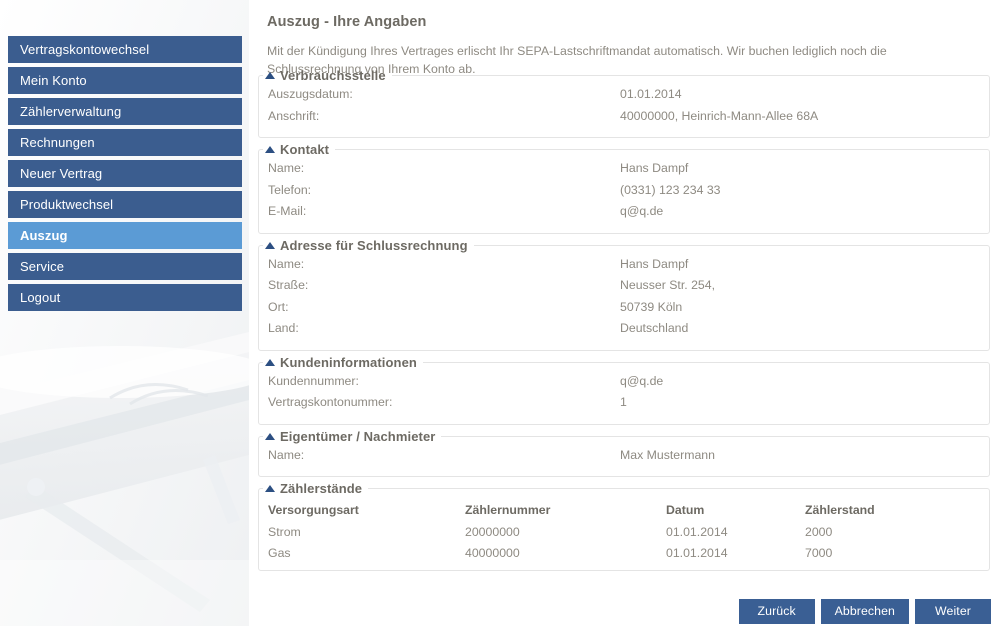 The height and width of the screenshot is (626, 995). I want to click on detail-value: 1, so click(623, 402).